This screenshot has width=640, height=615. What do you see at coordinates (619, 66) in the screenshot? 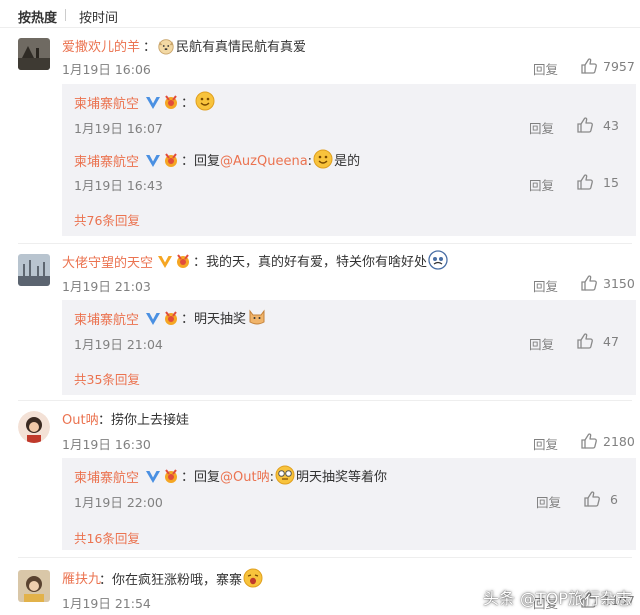
I see `like-count: 7957` at bounding box center [619, 66].